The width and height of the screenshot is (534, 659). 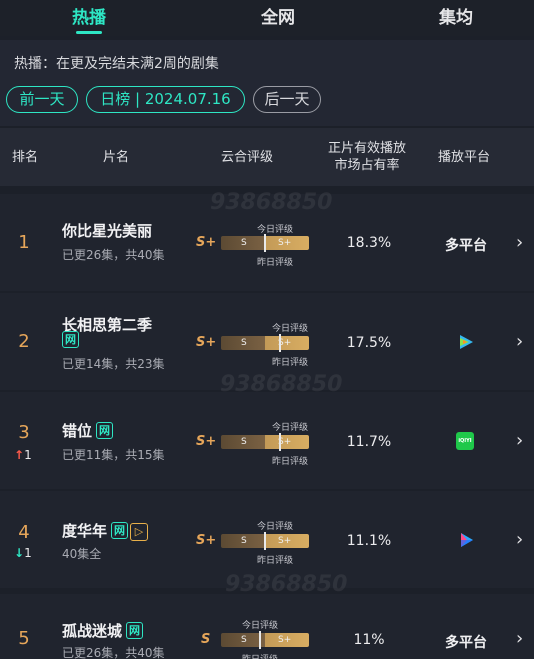 What do you see at coordinates (77, 431) in the screenshot?
I see `show-title-text: 错位` at bounding box center [77, 431].